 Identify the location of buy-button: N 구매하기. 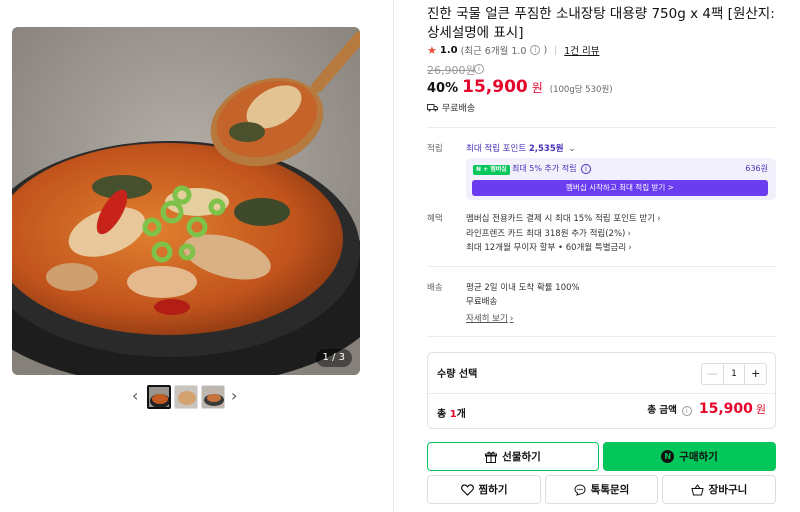
(689, 456).